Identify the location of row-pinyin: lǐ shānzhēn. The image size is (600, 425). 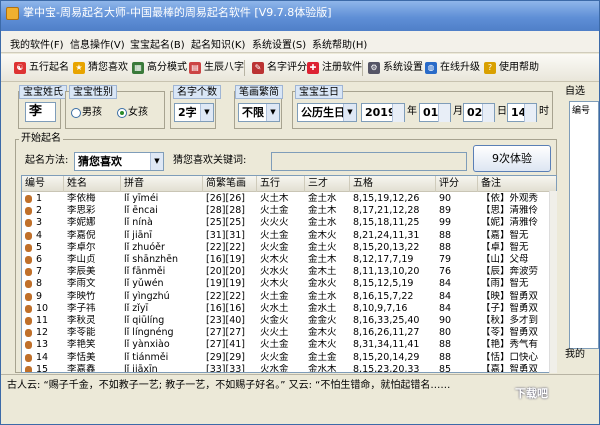
(151, 259).